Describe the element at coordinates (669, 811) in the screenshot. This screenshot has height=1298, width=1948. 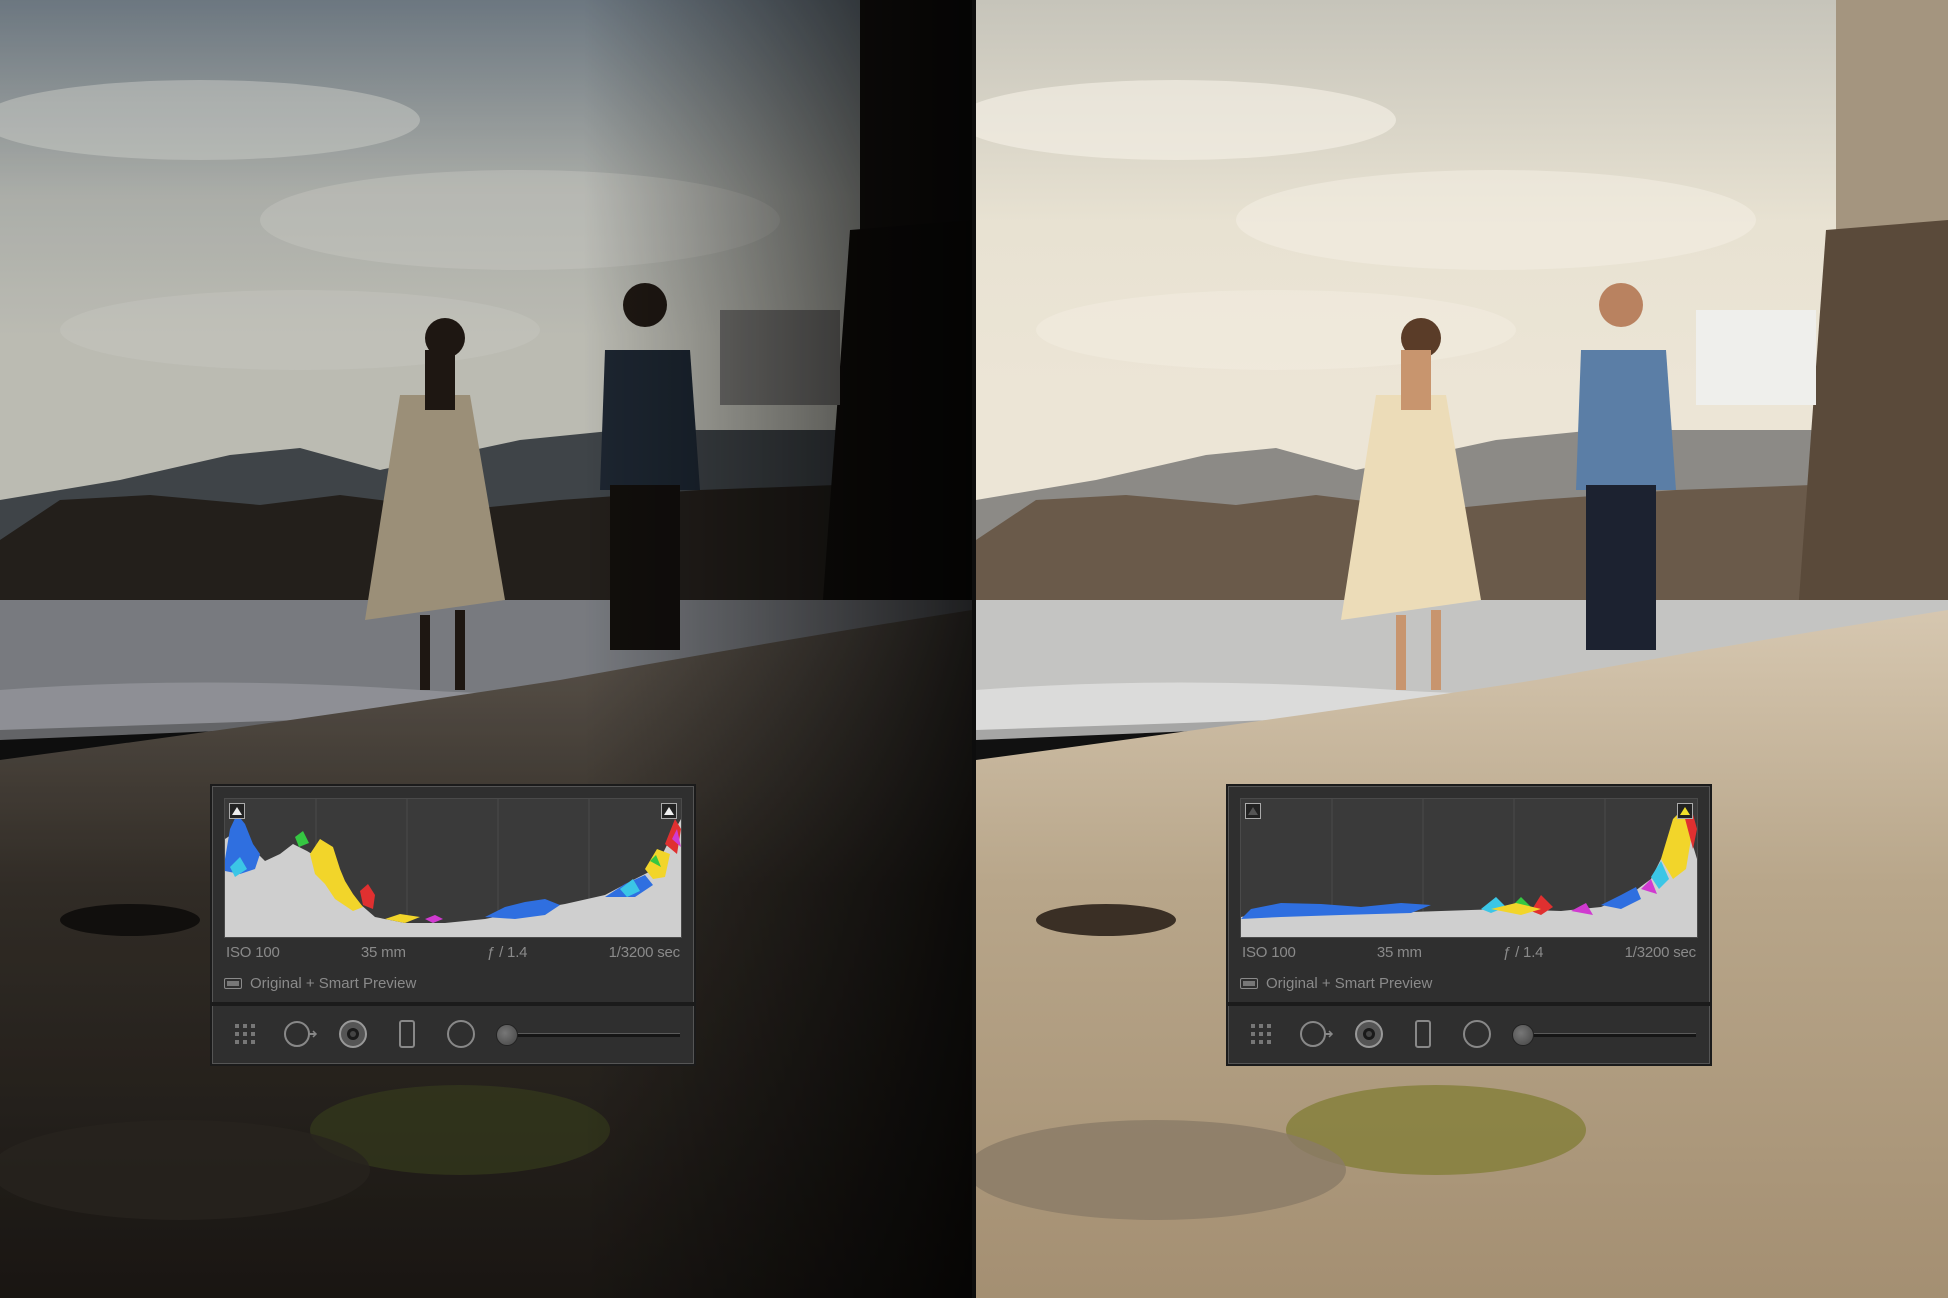
I see `highlight-clipping-indicator-before` at that location.